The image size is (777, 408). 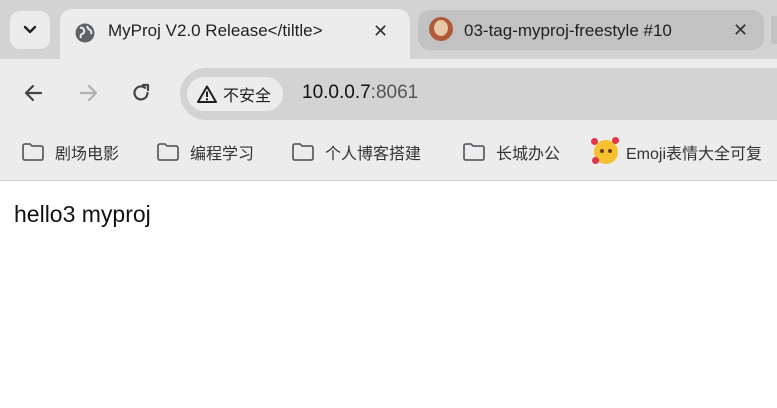 I want to click on url-text: 10.0.0.7:8061, so click(x=360, y=93).